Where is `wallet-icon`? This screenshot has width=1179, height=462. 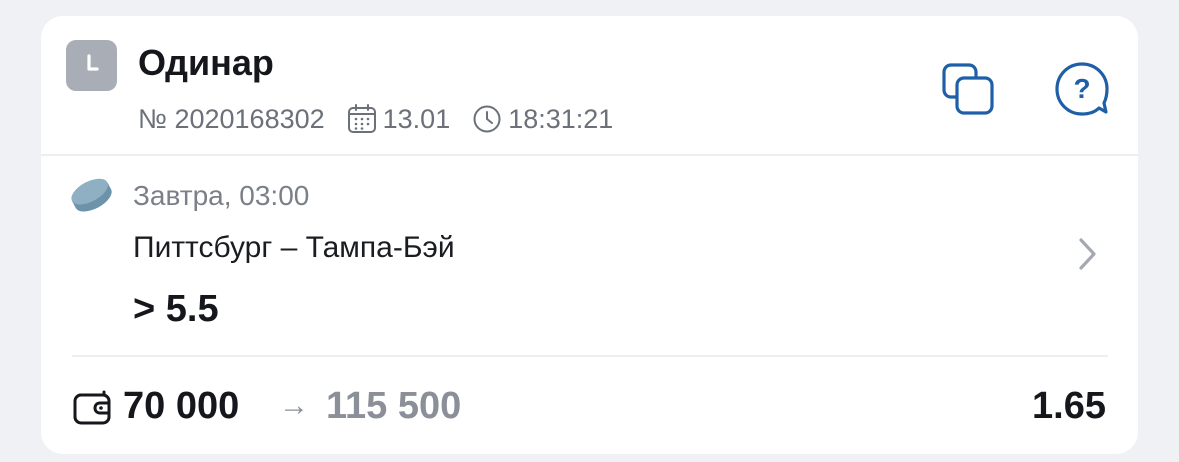
wallet-icon is located at coordinates (92, 407).